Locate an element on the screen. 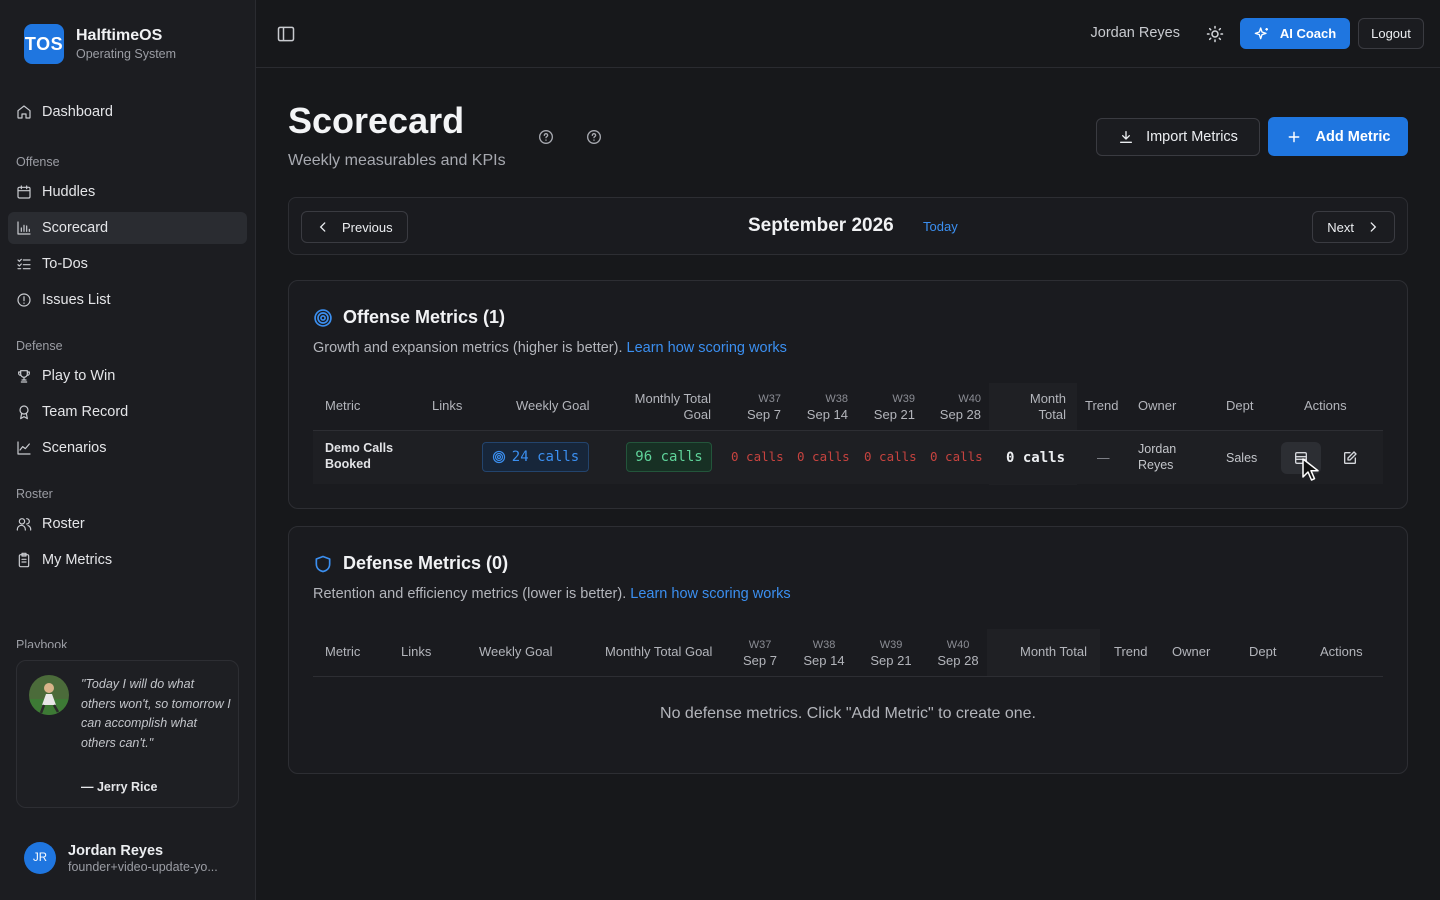  sidebar-item-team-record: Team Record is located at coordinates (127, 412).